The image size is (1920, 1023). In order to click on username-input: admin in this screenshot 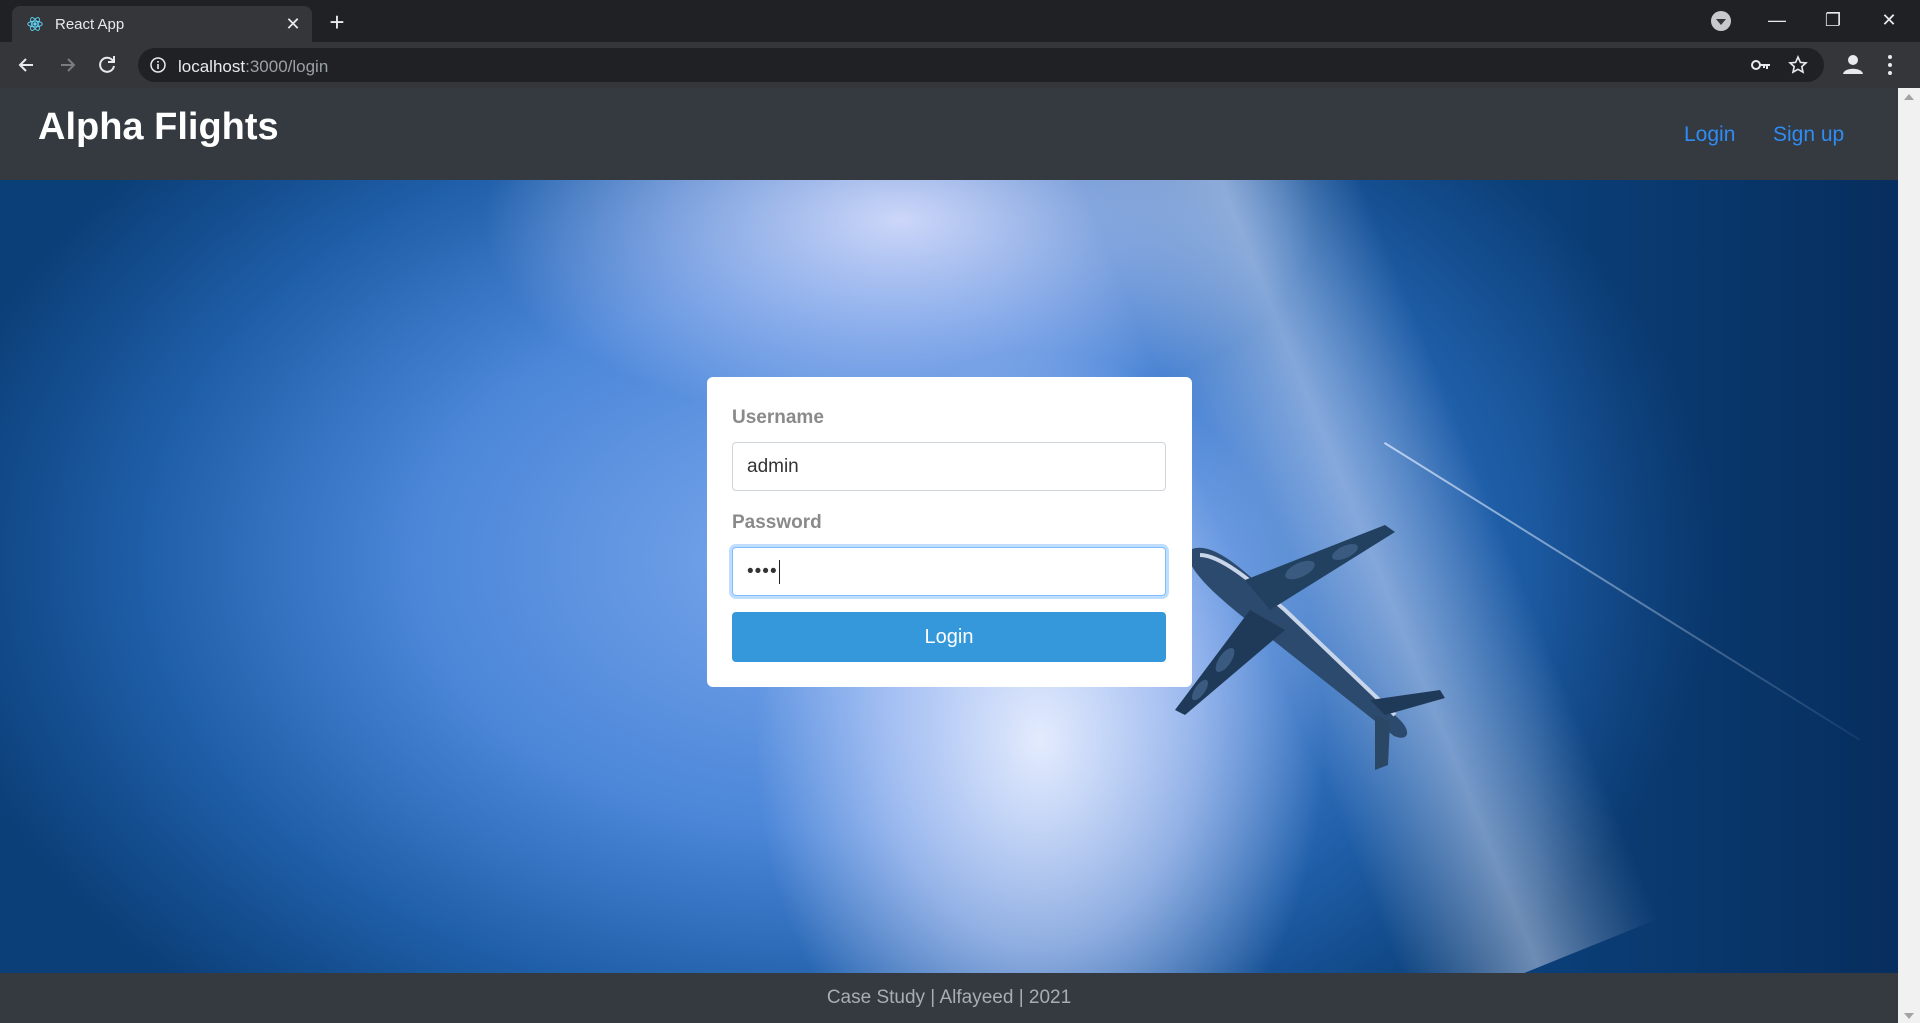, I will do `click(949, 466)`.